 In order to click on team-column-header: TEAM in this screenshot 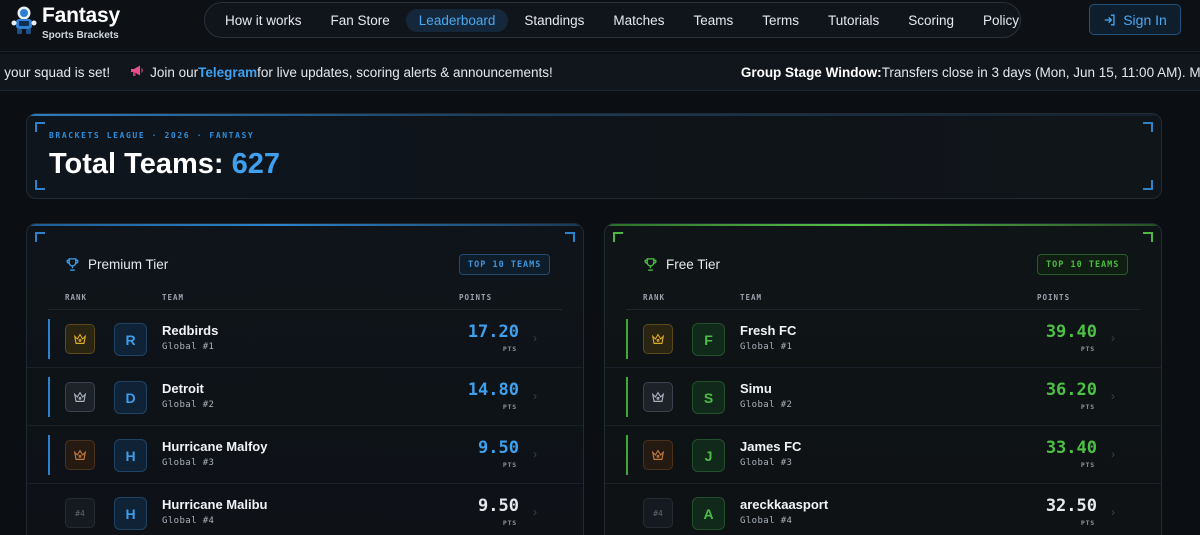, I will do `click(751, 297)`.